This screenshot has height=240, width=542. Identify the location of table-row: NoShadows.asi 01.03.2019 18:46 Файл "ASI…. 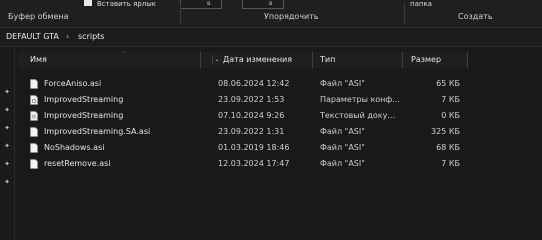
(243, 148).